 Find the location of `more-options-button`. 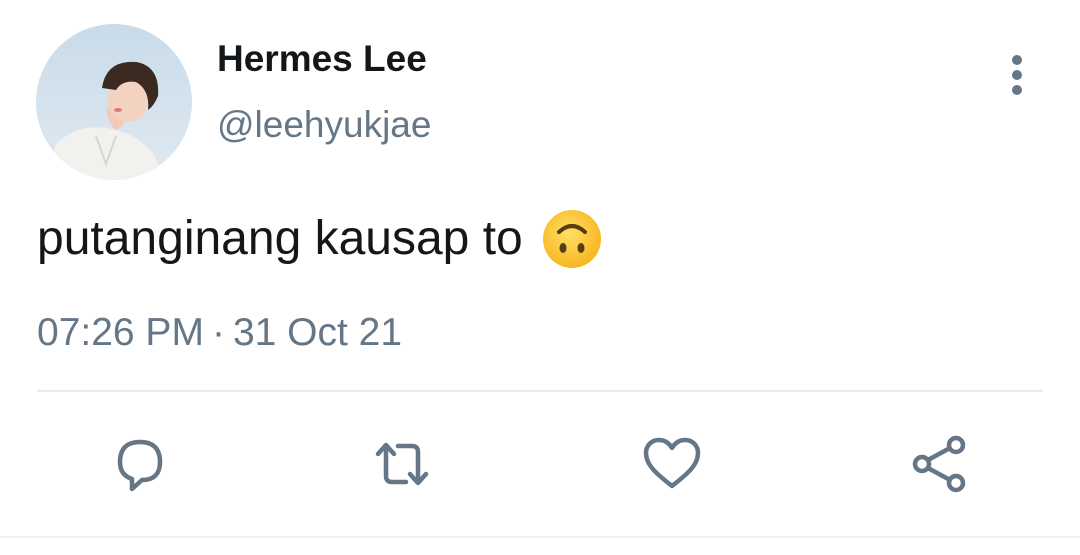

more-options-button is located at coordinates (1017, 75).